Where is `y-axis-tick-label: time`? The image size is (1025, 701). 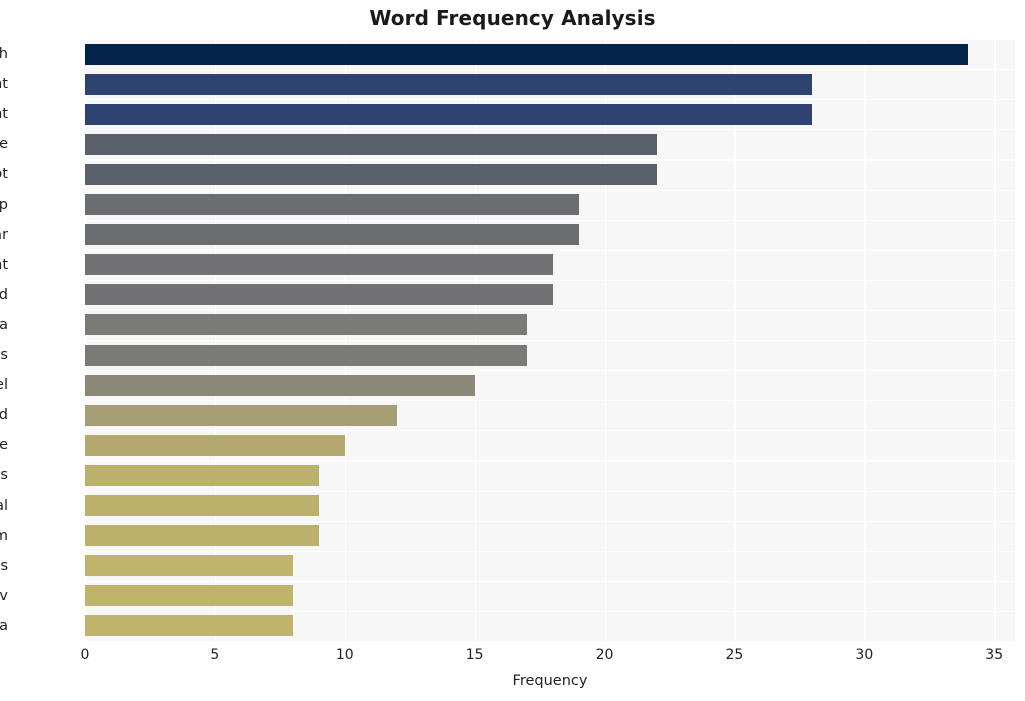
y-axis-tick-label: time is located at coordinates (4, 445).